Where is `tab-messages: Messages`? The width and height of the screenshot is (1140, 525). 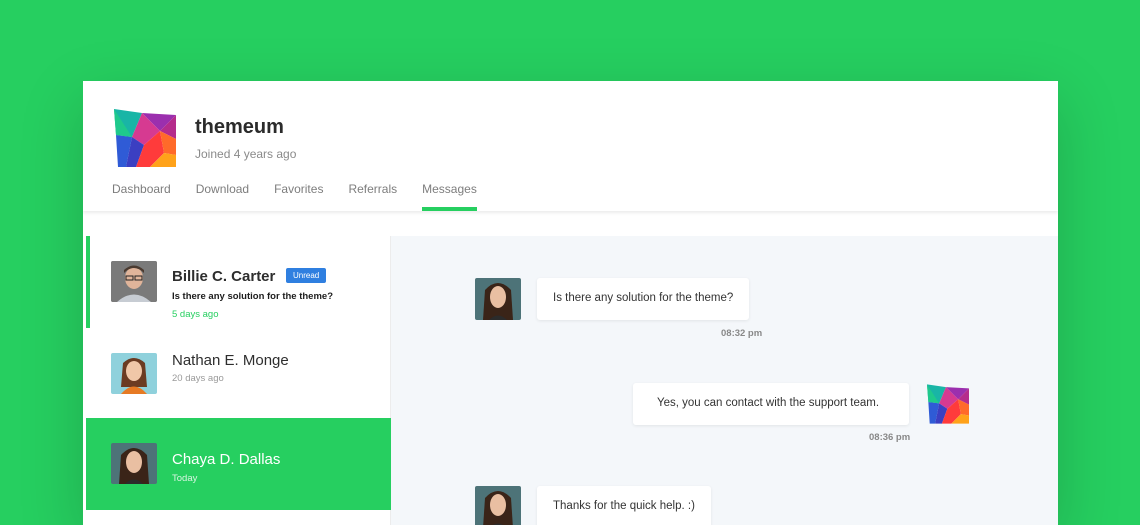 tab-messages: Messages is located at coordinates (449, 196).